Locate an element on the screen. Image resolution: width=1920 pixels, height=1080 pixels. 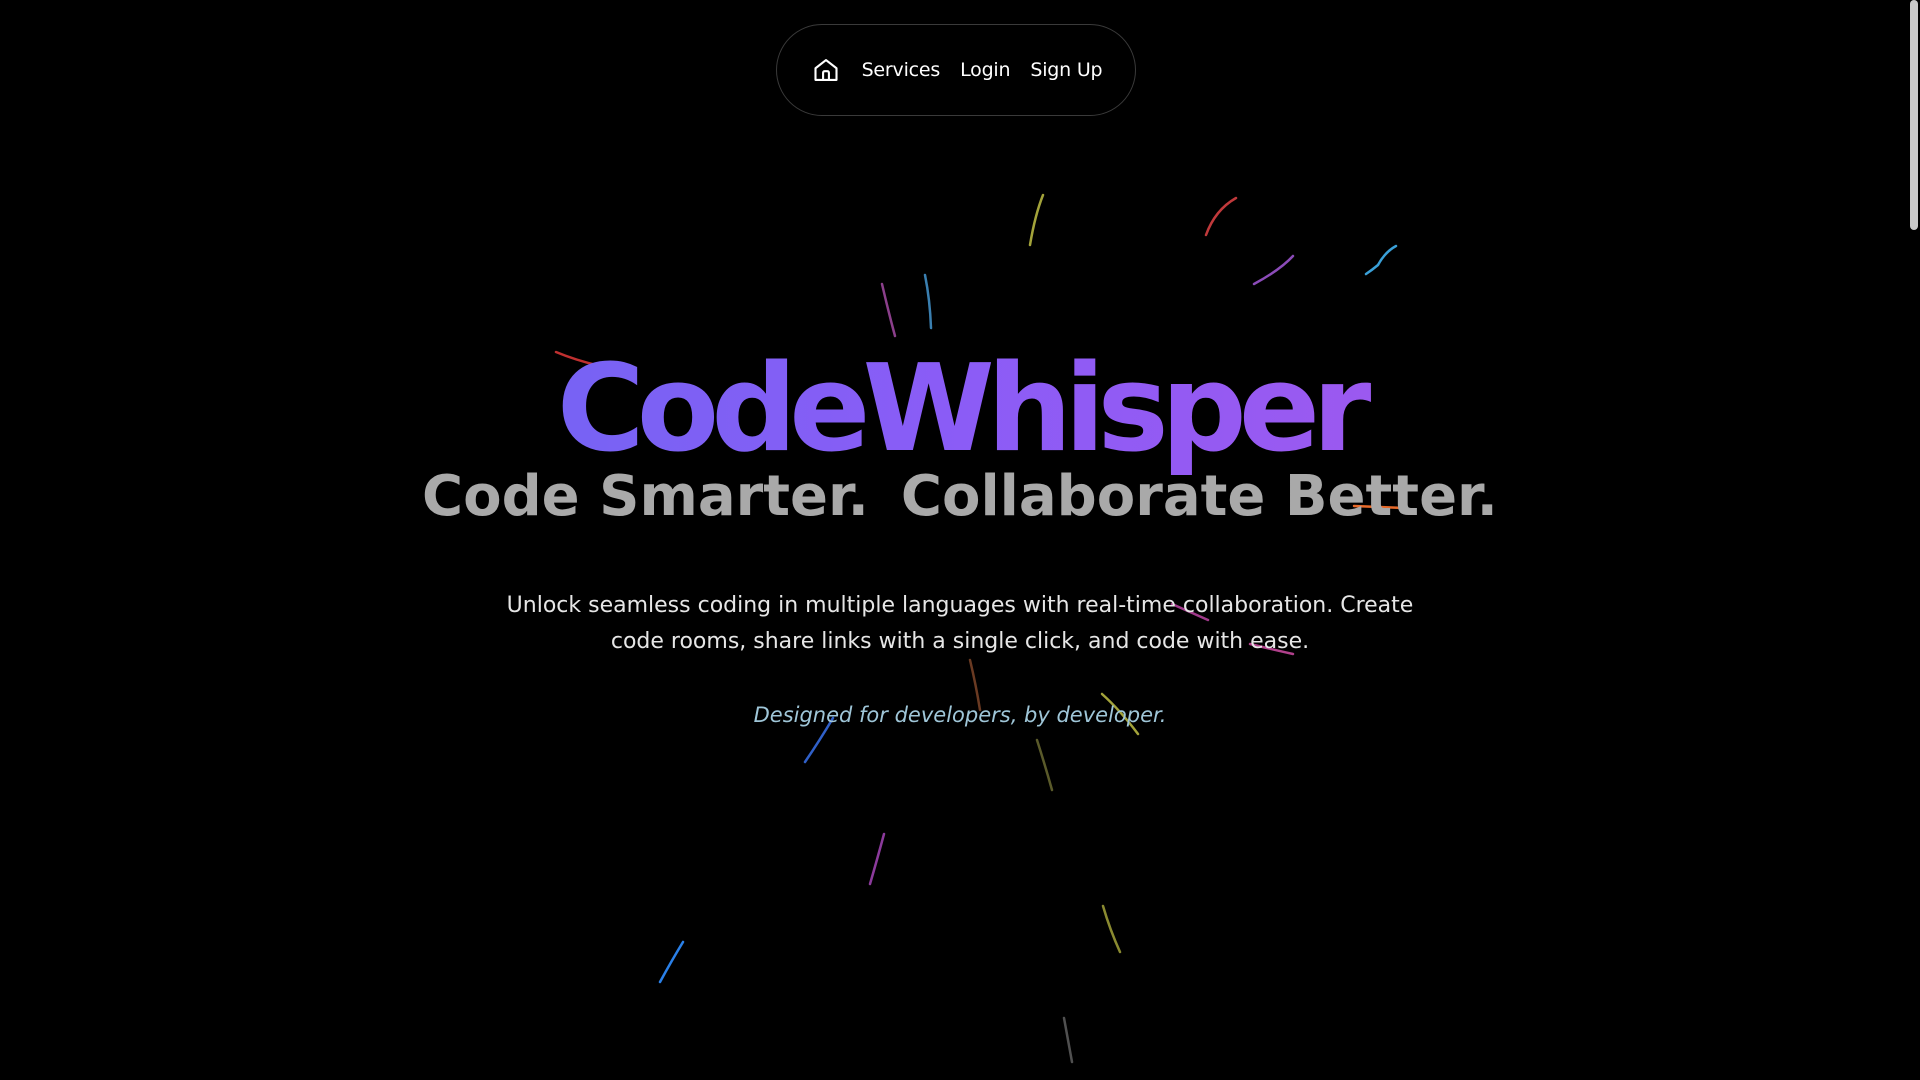
hero-tagline: Code Smarter. Collaborate Better. is located at coordinates (960, 497).